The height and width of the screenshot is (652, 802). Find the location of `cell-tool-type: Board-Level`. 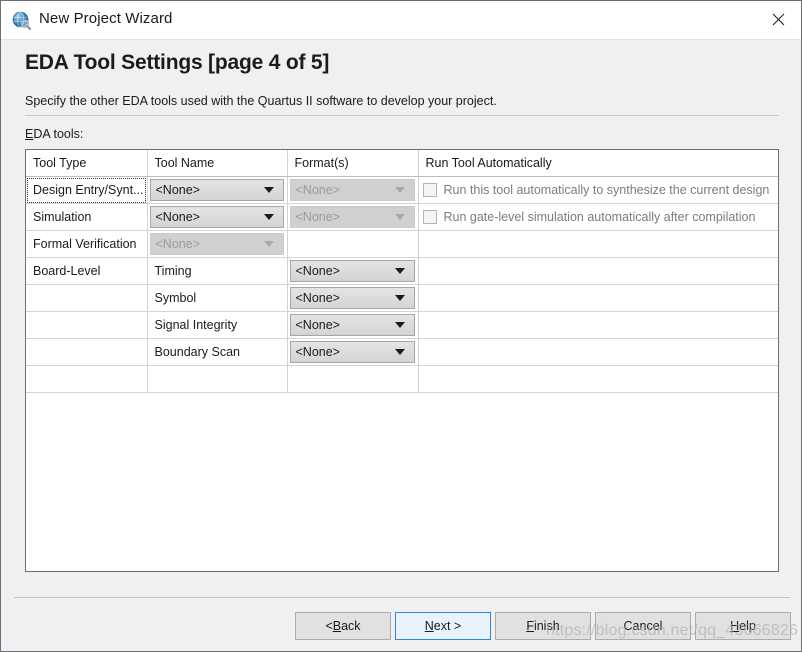

cell-tool-type: Board-Level is located at coordinates (87, 271).